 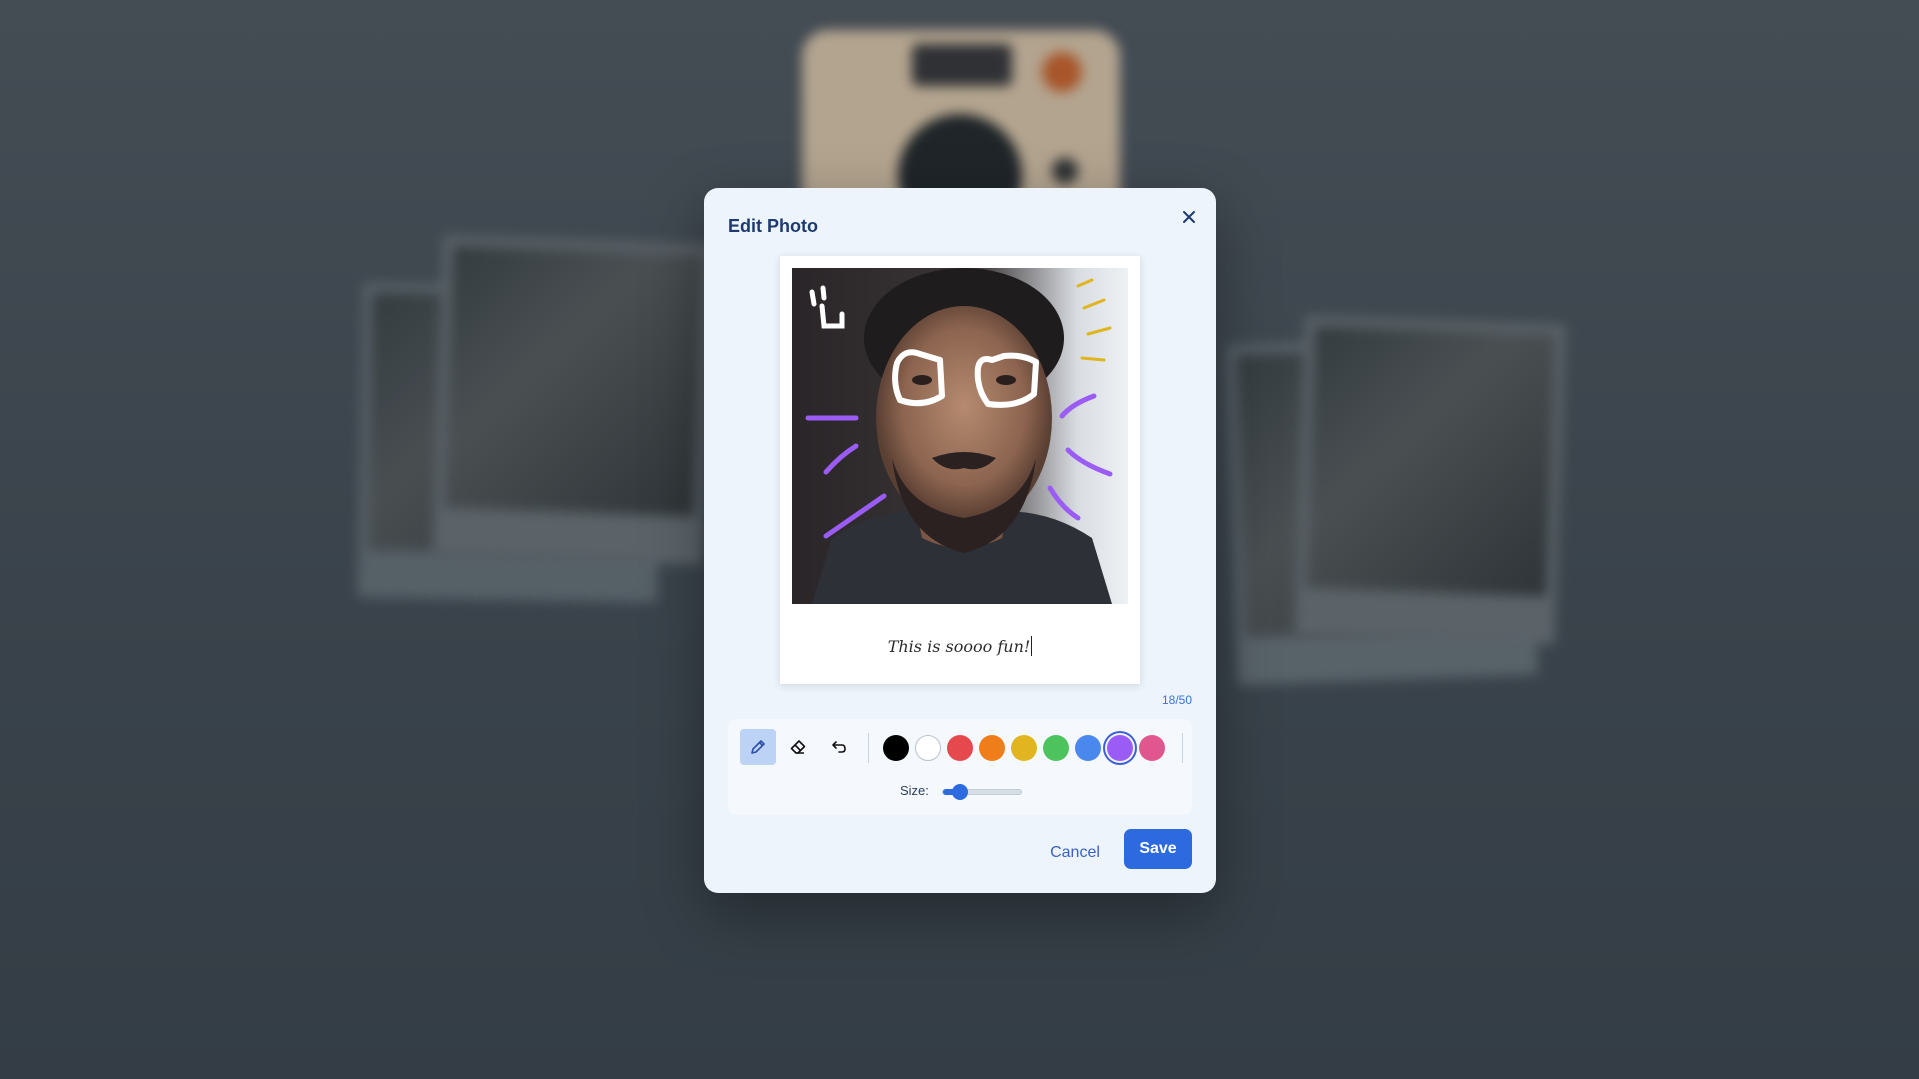 I want to click on size-label: Size:, so click(x=914, y=790).